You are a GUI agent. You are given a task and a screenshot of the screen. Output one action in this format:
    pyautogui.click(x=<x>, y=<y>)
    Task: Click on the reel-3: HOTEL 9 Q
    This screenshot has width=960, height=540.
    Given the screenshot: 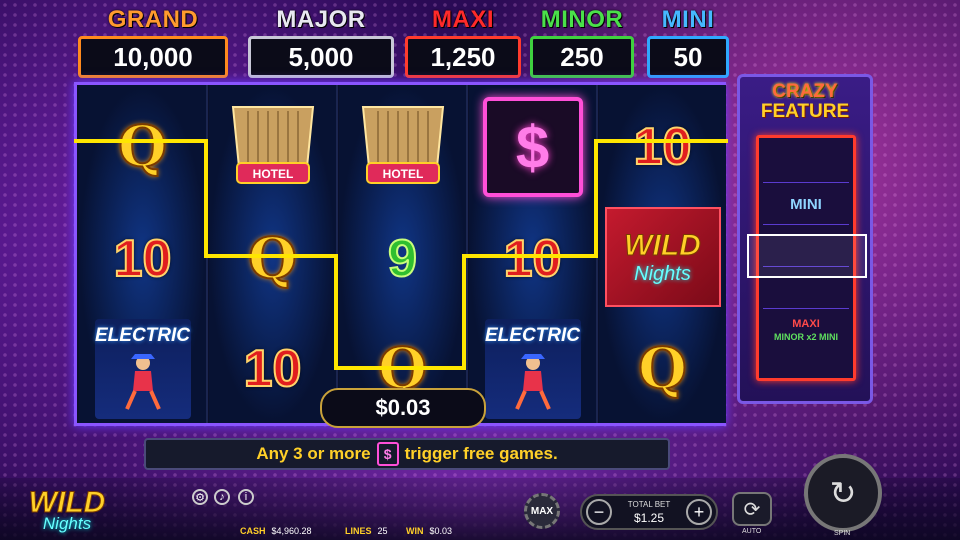 What is the action you would take?
    pyautogui.click(x=403, y=254)
    